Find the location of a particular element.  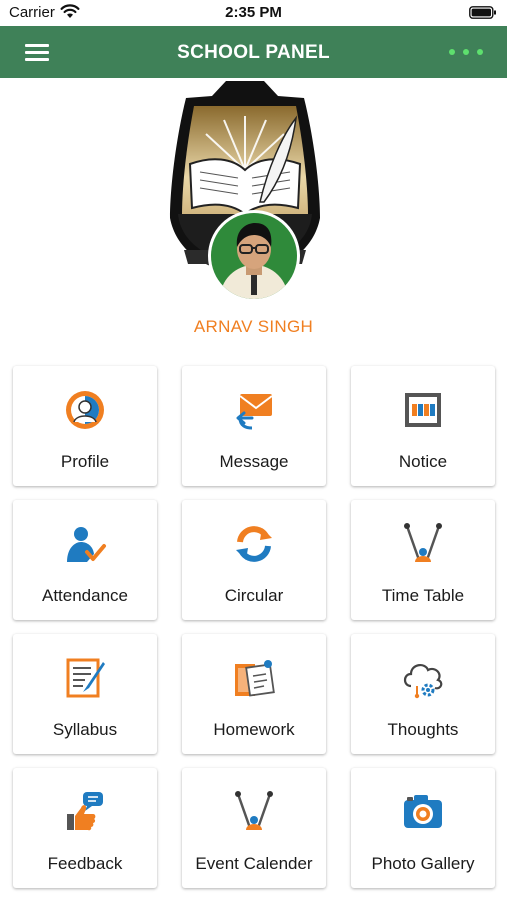

tile-event-calender: Event Calender is located at coordinates (254, 828).